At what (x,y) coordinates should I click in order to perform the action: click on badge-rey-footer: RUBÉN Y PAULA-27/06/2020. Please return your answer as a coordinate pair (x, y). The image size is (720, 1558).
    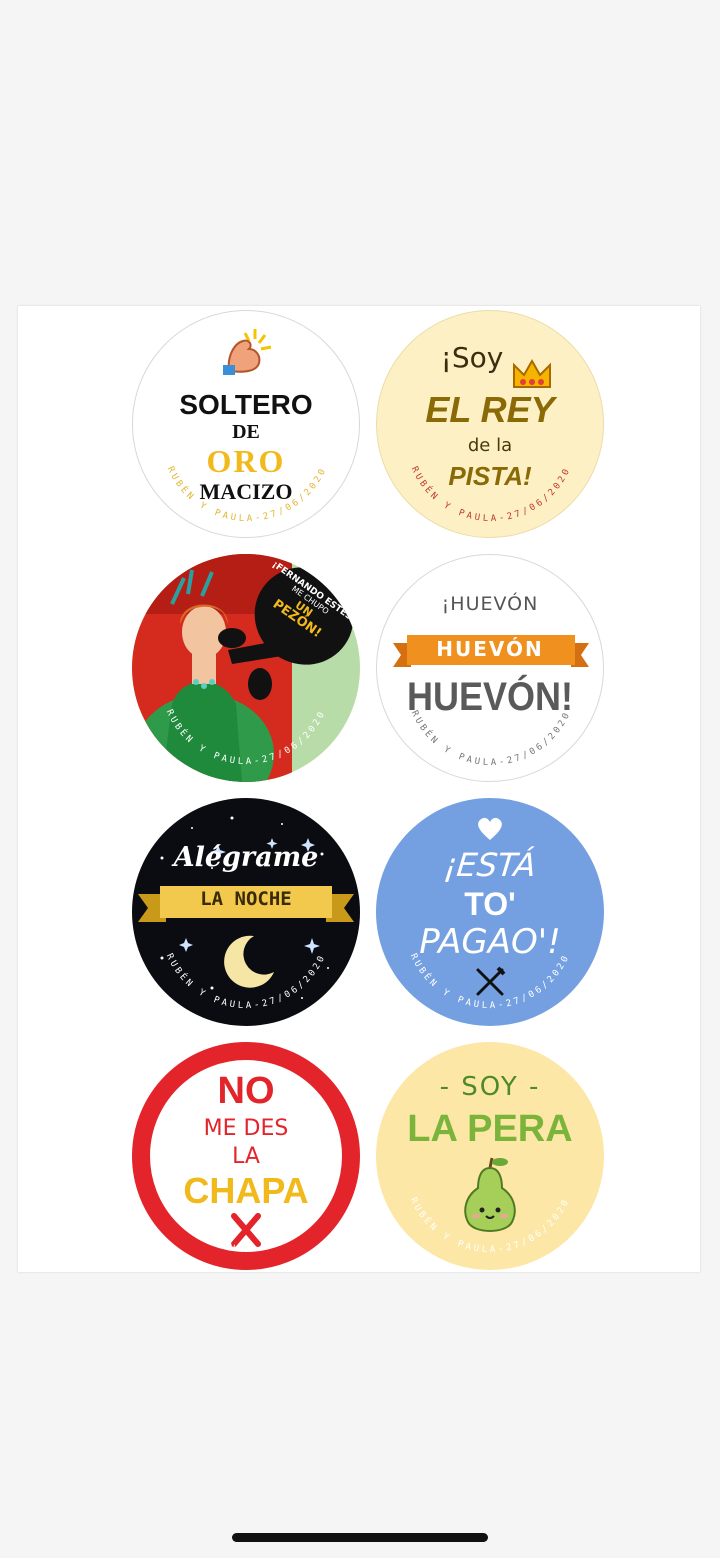
    Looking at the image, I should click on (489, 494).